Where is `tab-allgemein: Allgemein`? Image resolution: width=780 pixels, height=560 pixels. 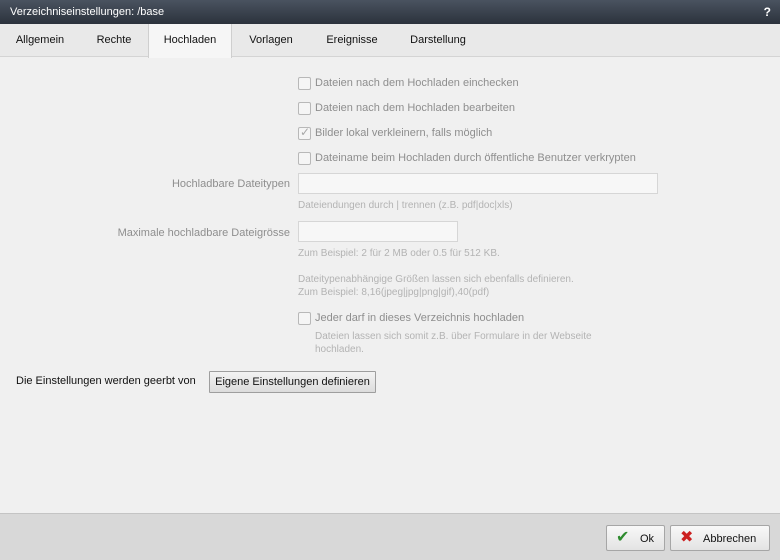 tab-allgemein: Allgemein is located at coordinates (40, 40).